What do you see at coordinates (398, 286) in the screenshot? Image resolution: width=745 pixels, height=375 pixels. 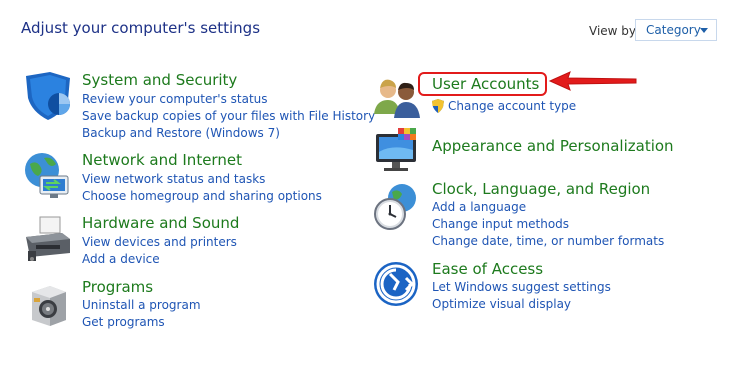 I see `ease-of-access-icon` at bounding box center [398, 286].